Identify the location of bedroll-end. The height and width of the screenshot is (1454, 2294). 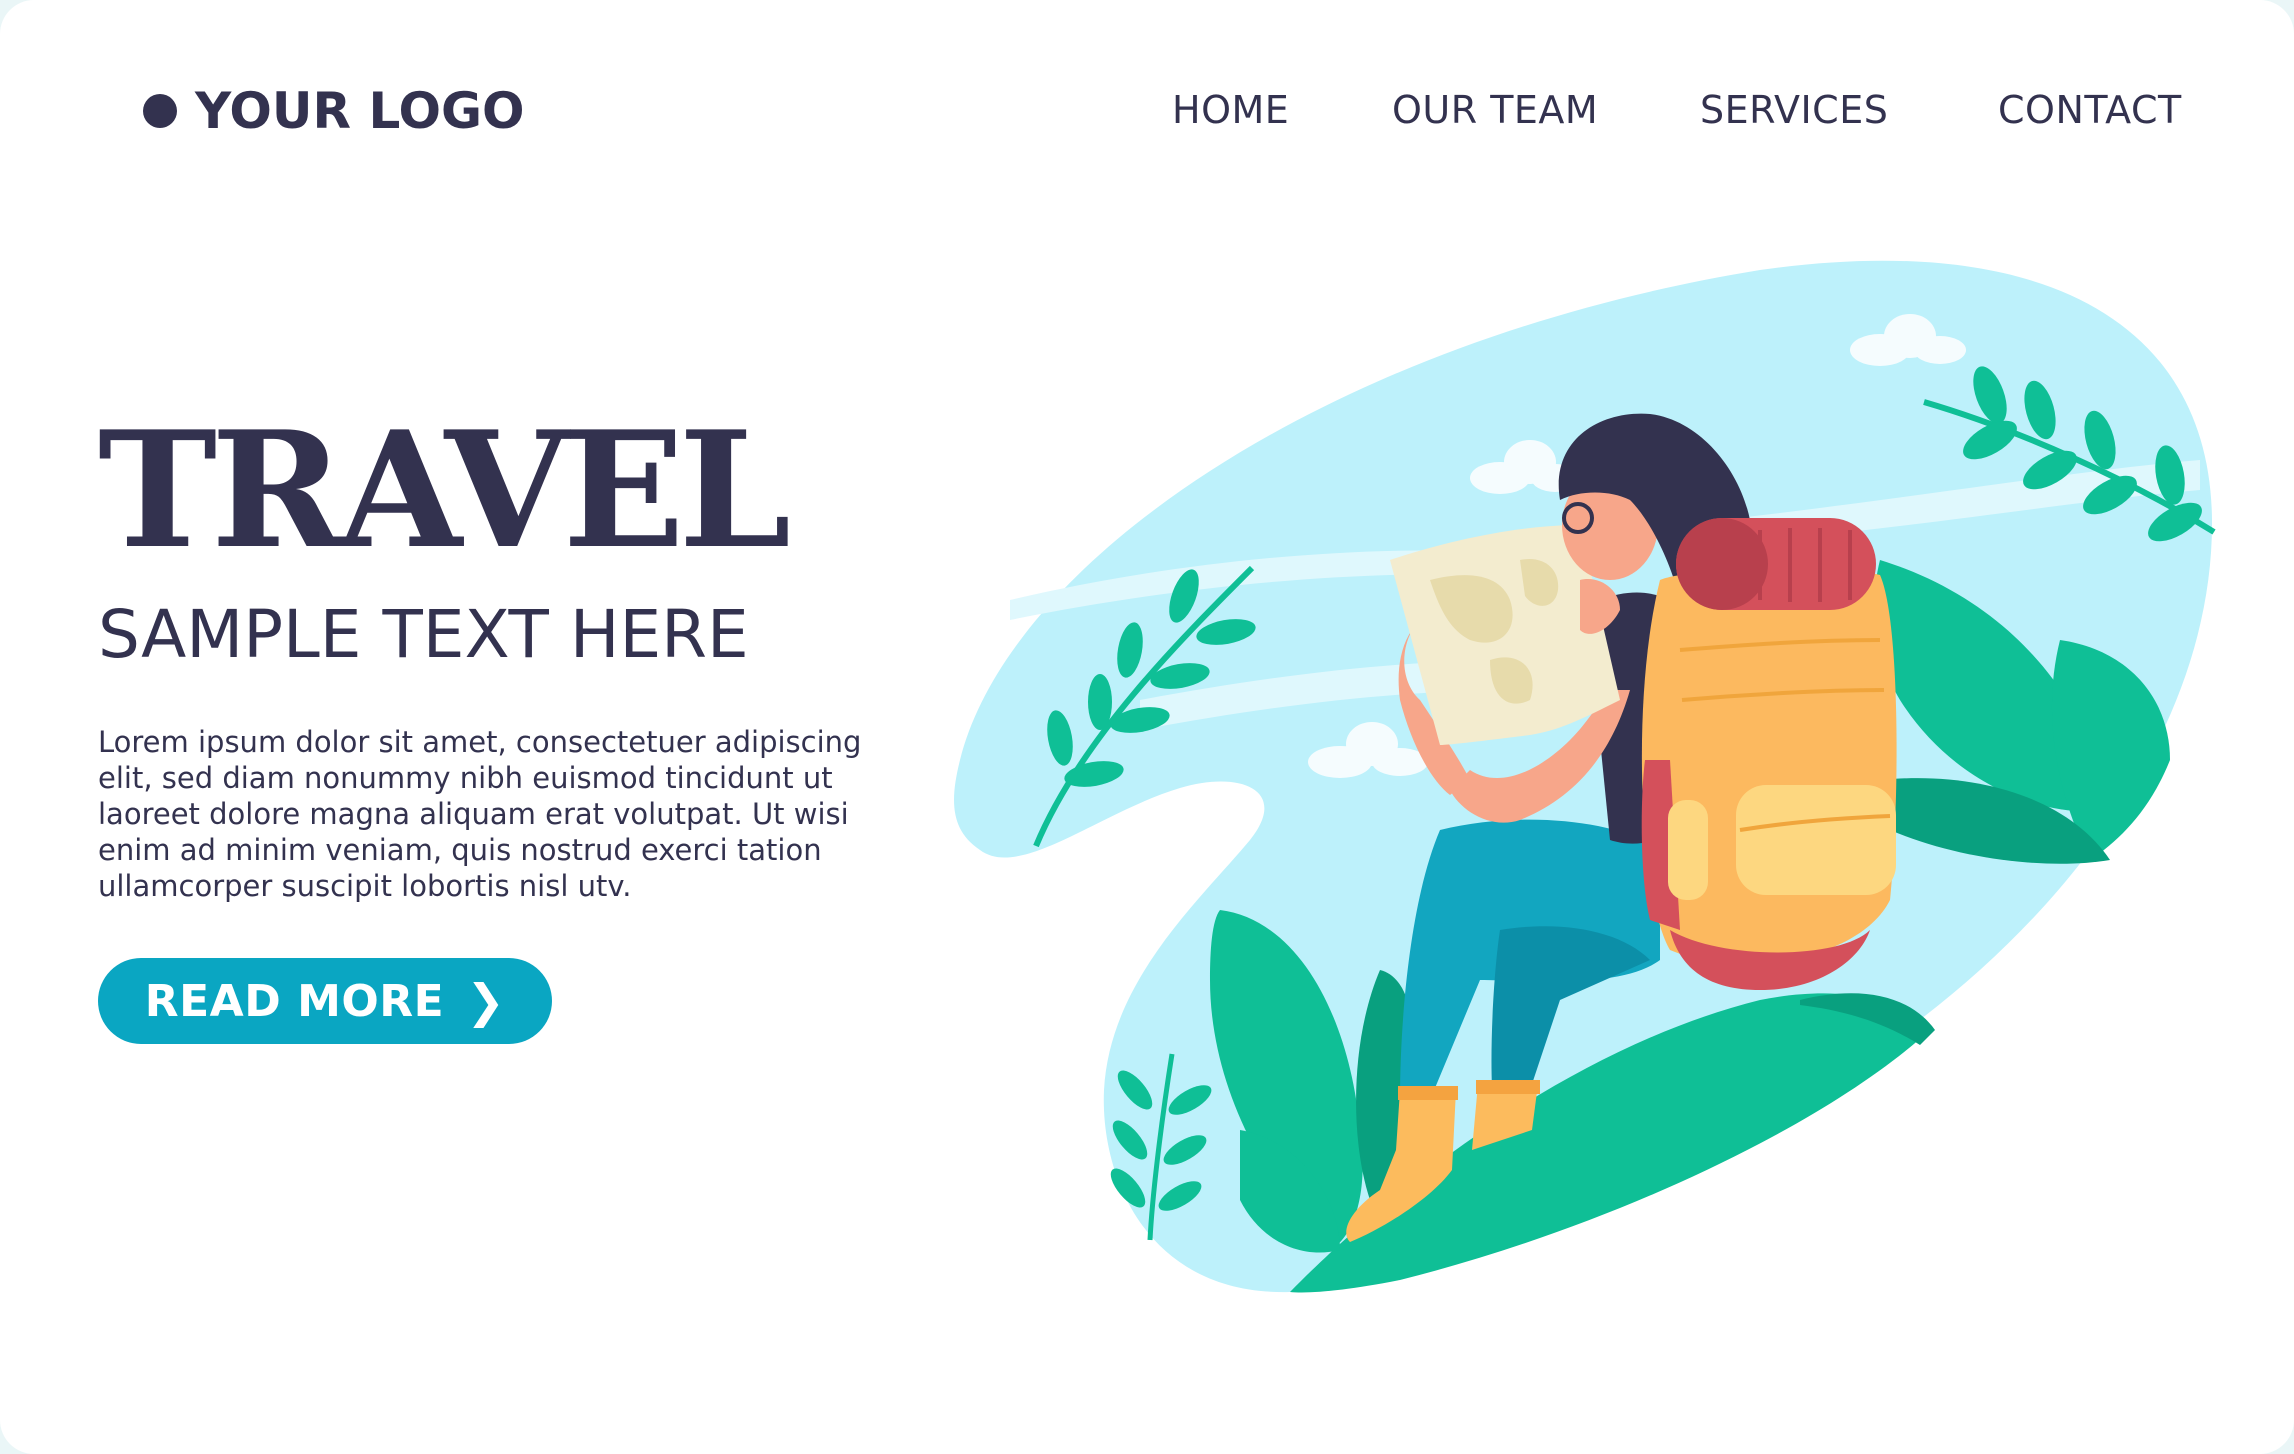
(1722, 564).